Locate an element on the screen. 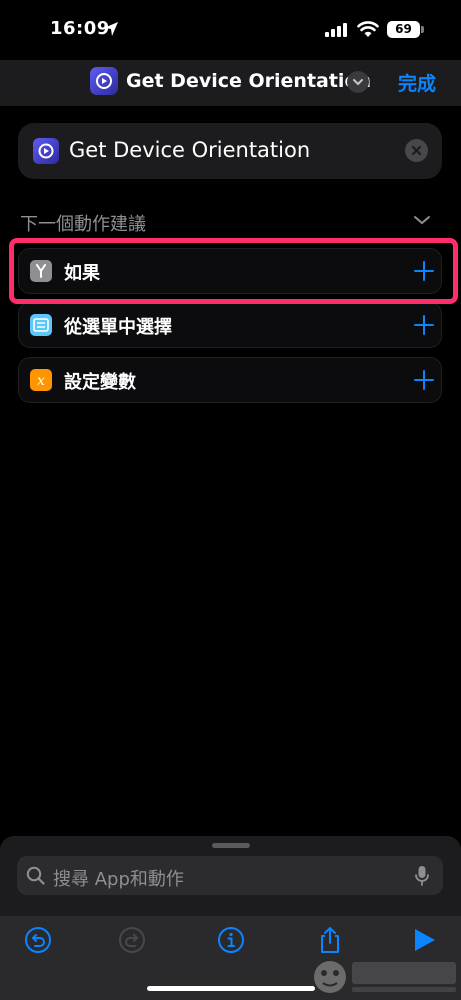 This screenshot has height=1000, width=461. home-indicator is located at coordinates (231, 988).